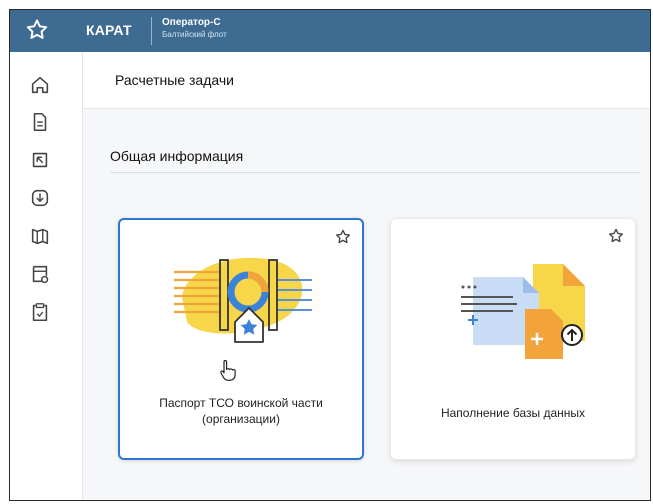 This screenshot has width=653, height=504. Describe the element at coordinates (40, 122) in the screenshot. I see `document-icon` at that location.